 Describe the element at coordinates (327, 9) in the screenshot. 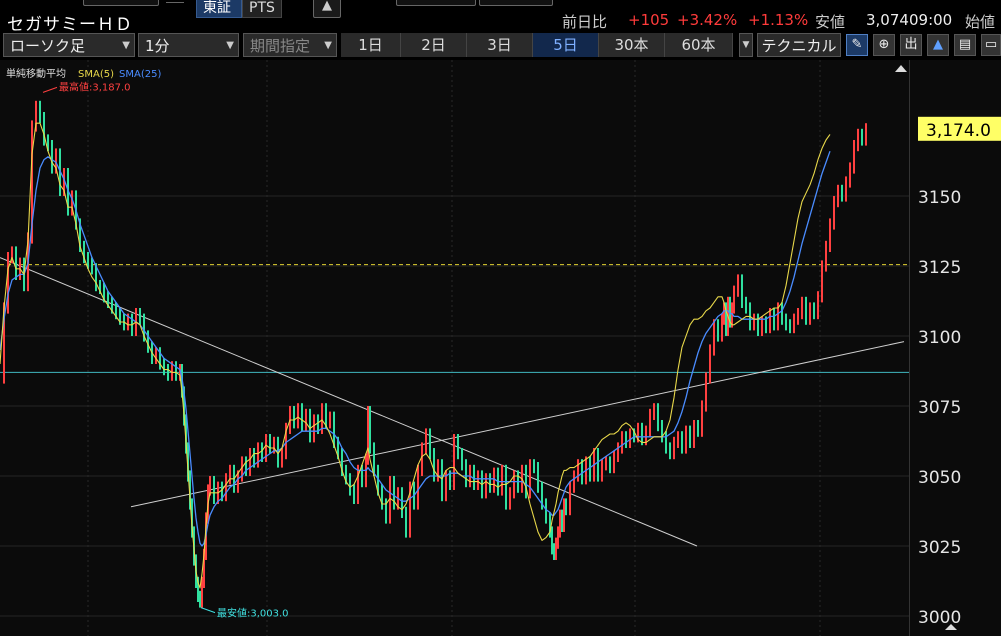

I see `alert-bell-icon: ▲` at that location.